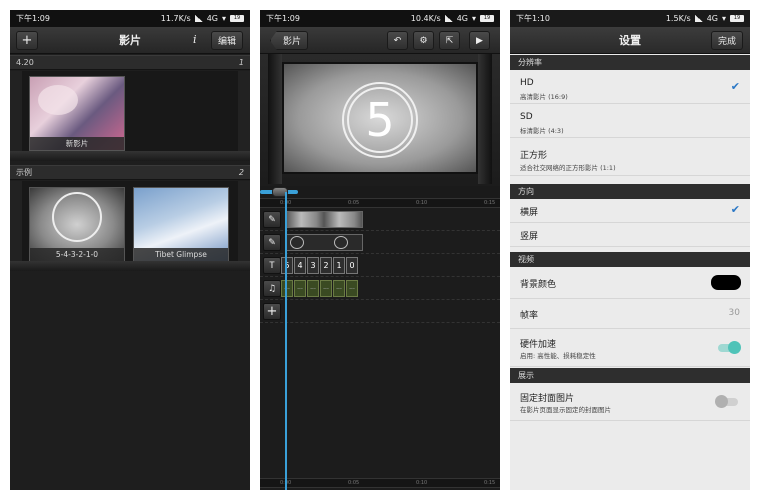 The height and width of the screenshot is (500, 760). Describe the element at coordinates (726, 282) in the screenshot. I see `color-swatch` at that location.